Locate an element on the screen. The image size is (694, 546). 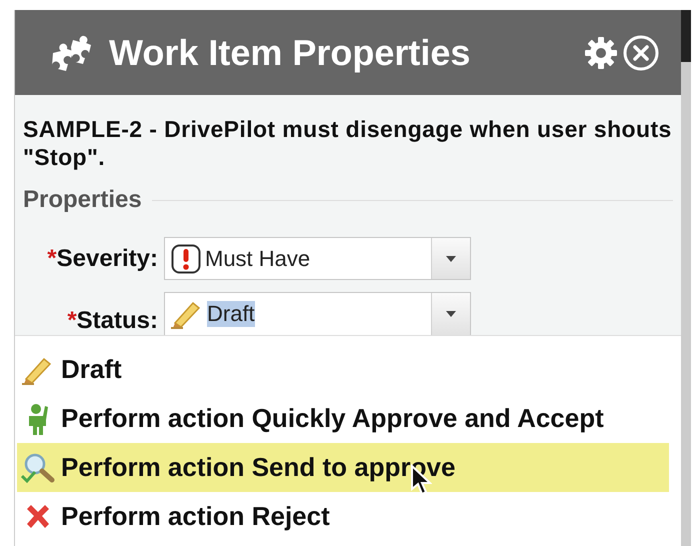
work-item-summary: SAMPLE-2 - DrivePilot must disengage when user shouts "Stop". is located at coordinates (348, 143).